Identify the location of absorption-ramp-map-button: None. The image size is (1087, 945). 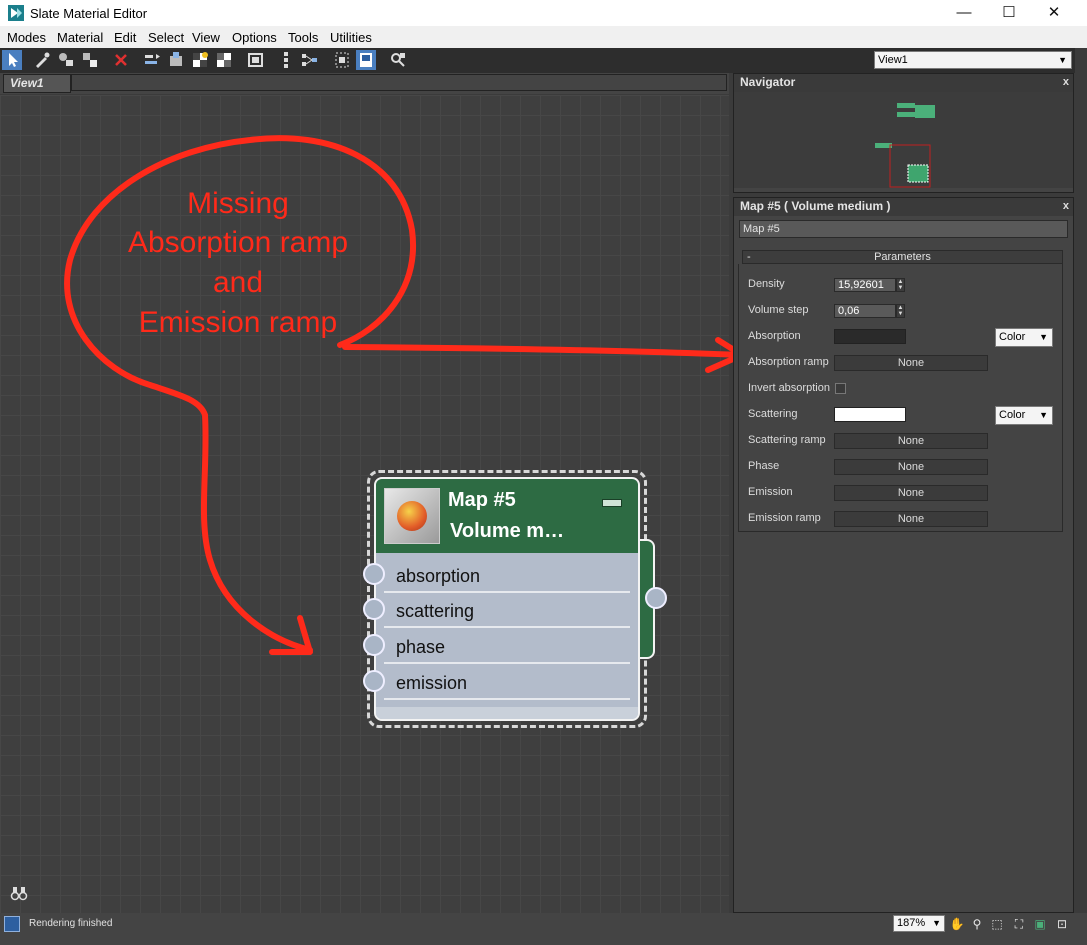
(911, 363).